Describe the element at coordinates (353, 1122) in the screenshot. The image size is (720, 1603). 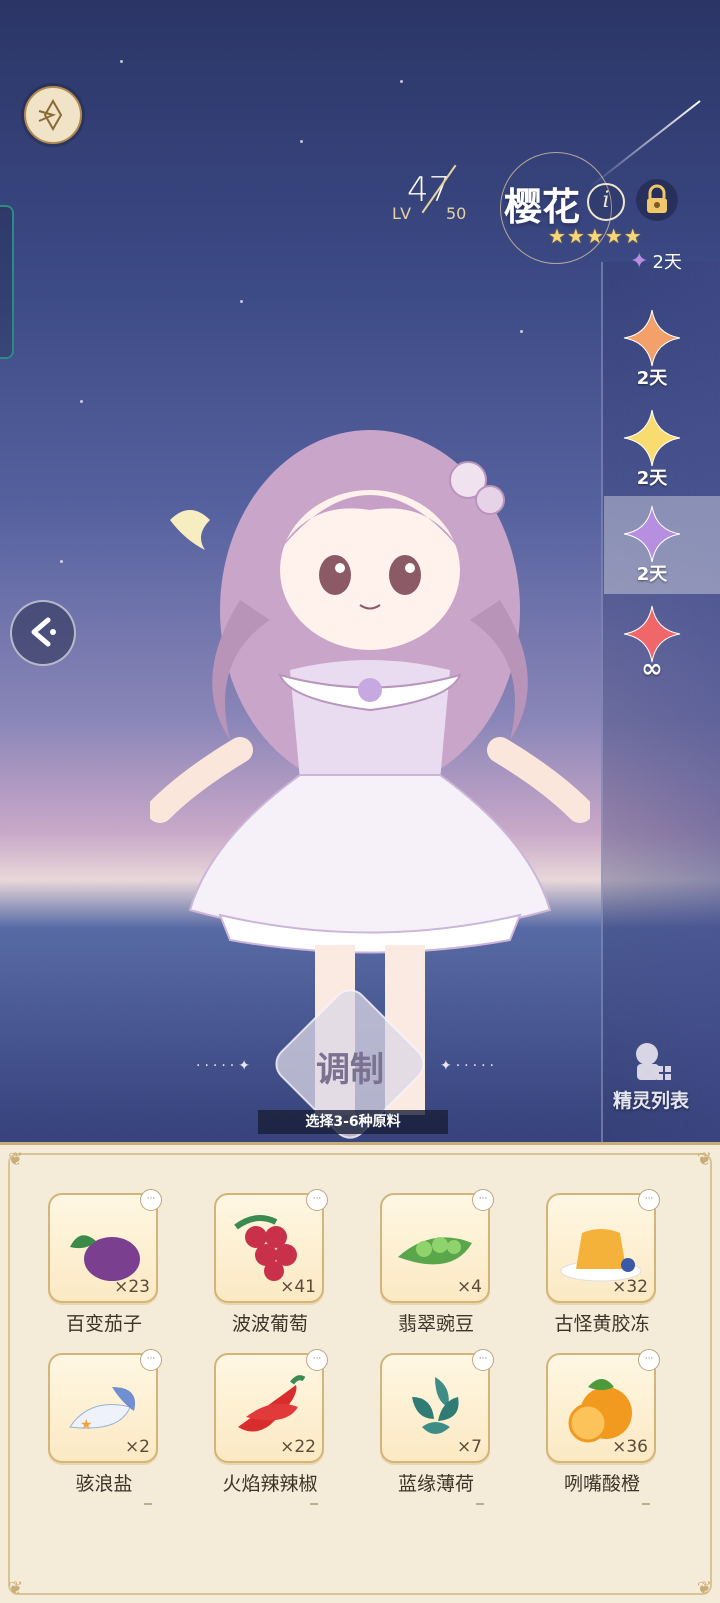
I see `craft-hint: 选择3-6种原料` at that location.